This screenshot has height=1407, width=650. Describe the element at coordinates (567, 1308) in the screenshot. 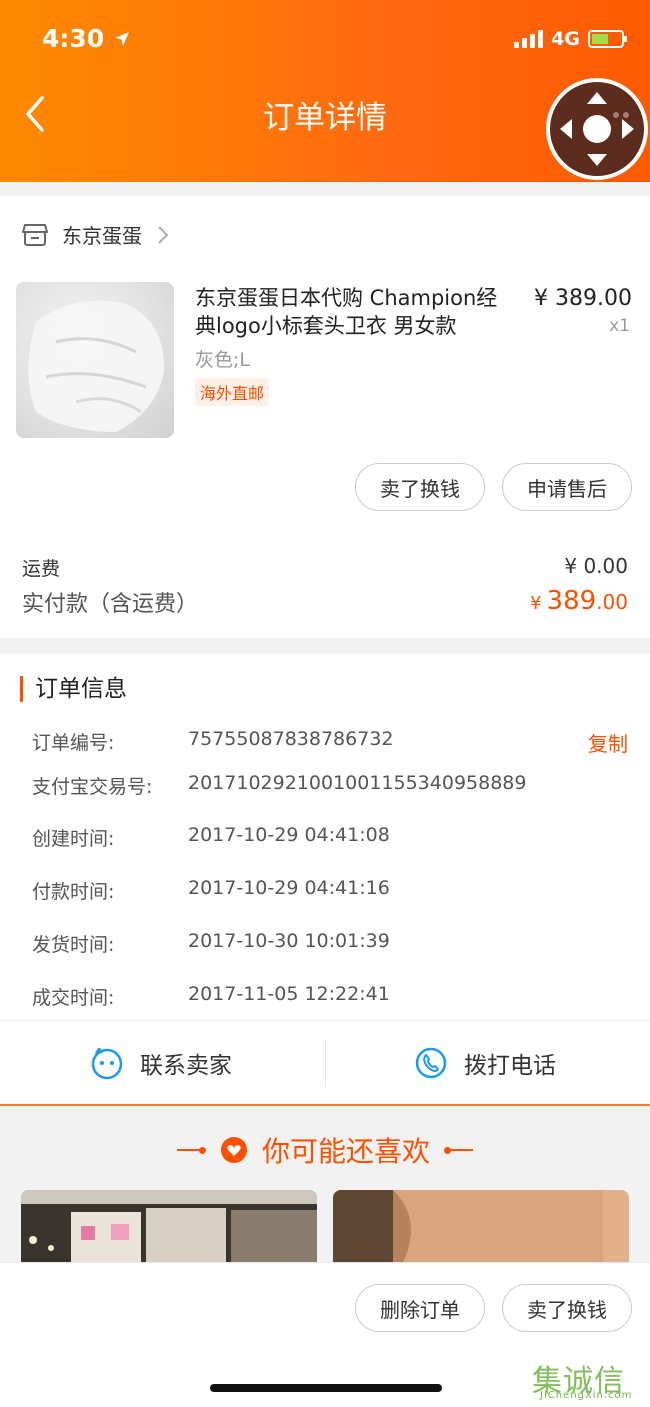

I see `sell-item-bottom-button: 卖了换钱` at that location.